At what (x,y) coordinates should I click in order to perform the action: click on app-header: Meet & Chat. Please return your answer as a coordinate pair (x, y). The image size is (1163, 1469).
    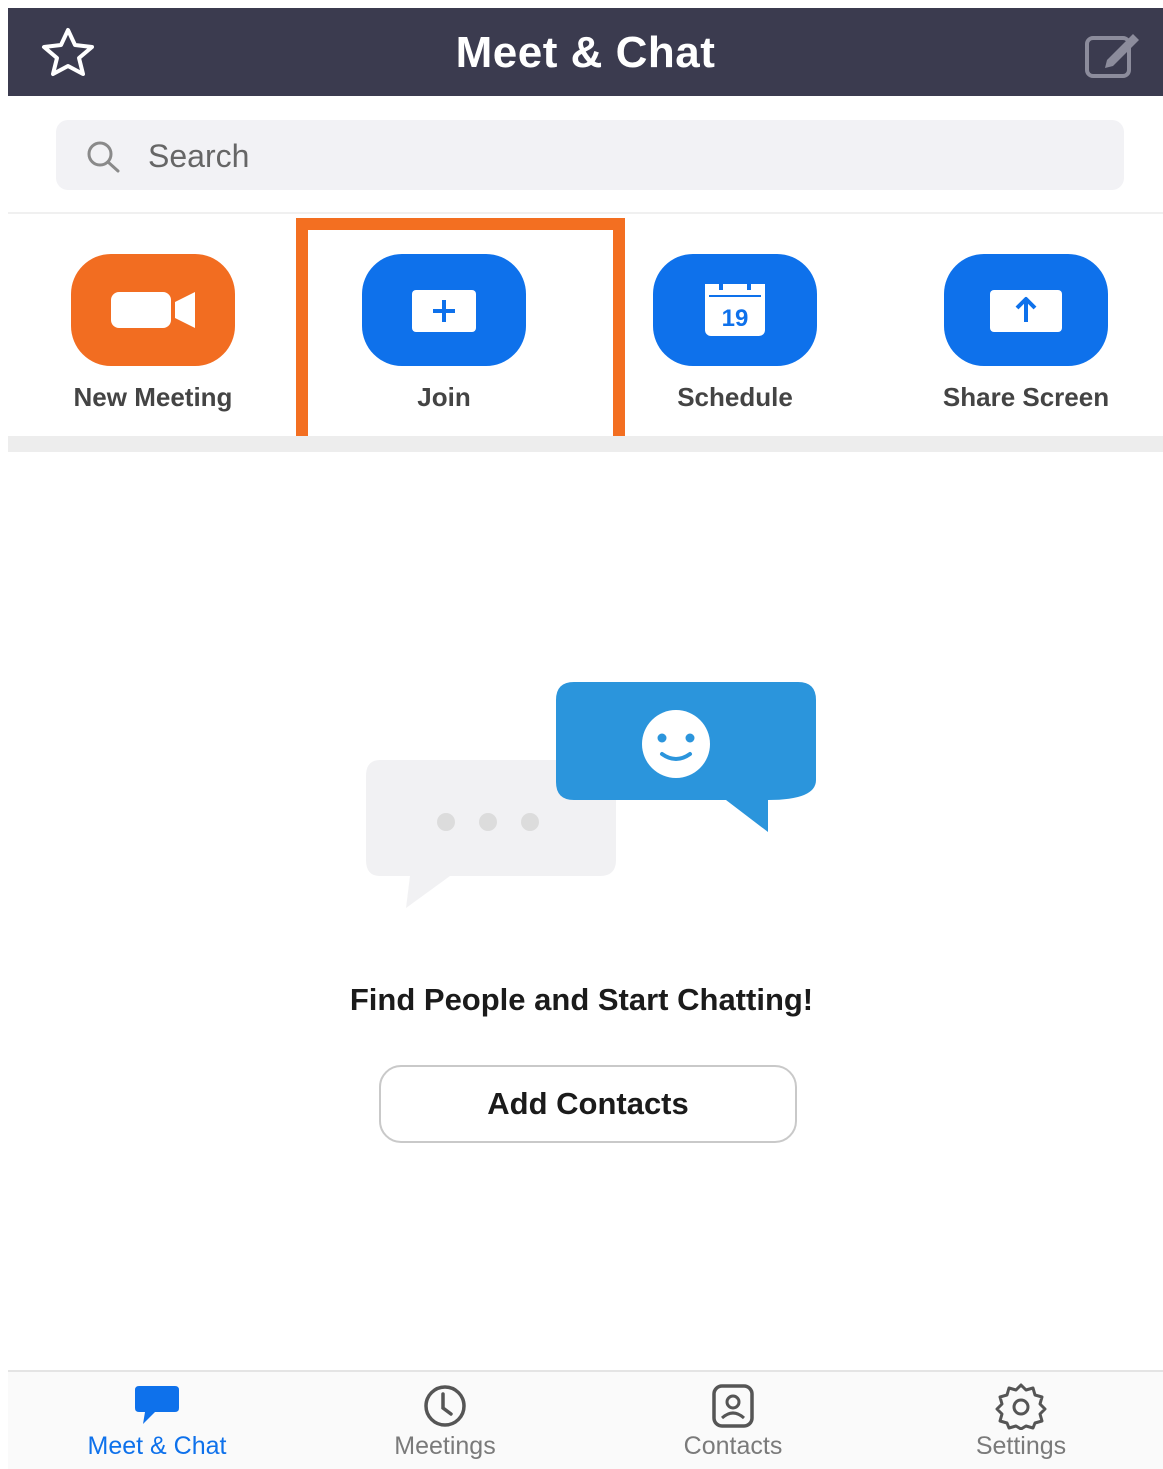
    Looking at the image, I should click on (585, 52).